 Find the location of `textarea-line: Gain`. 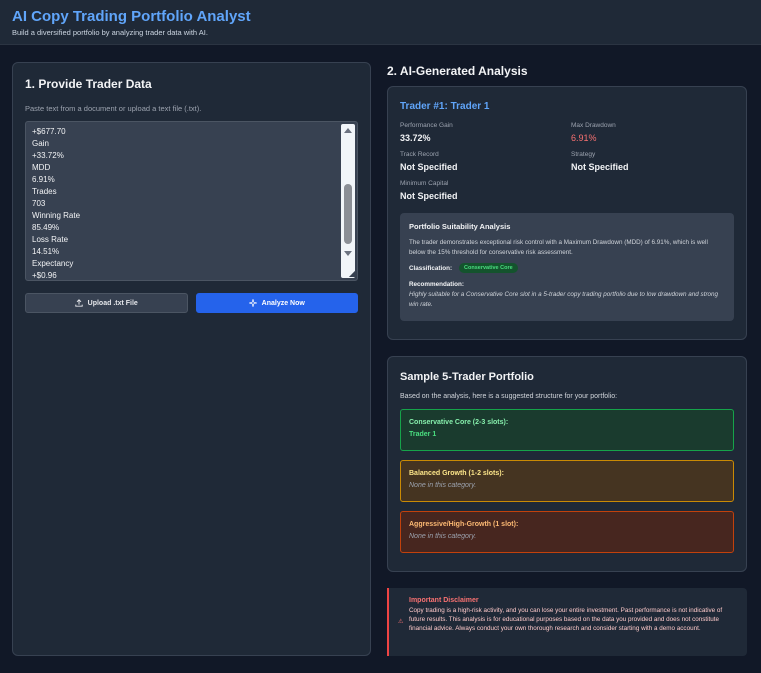

textarea-line: Gain is located at coordinates (40, 143).